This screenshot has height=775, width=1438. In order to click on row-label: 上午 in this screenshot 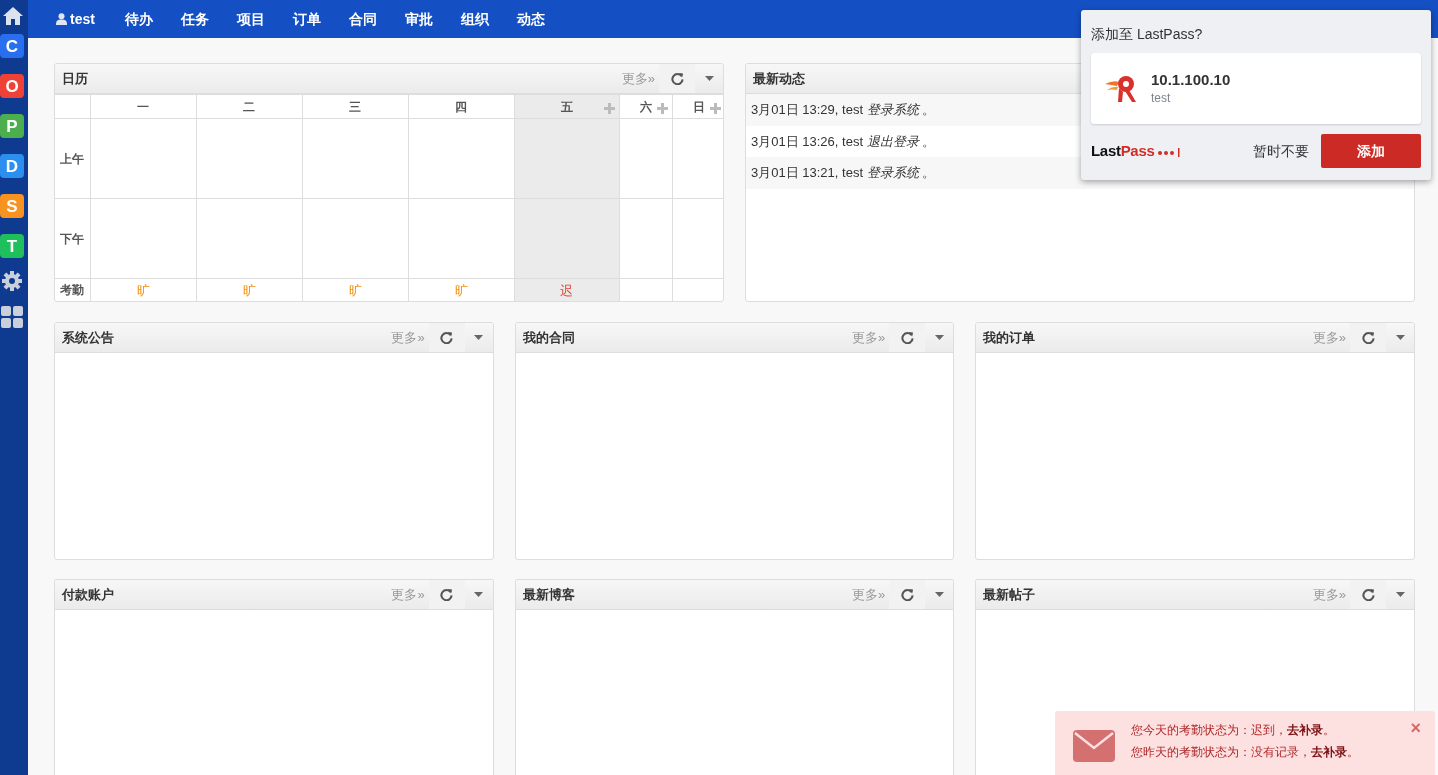, I will do `click(72, 158)`.